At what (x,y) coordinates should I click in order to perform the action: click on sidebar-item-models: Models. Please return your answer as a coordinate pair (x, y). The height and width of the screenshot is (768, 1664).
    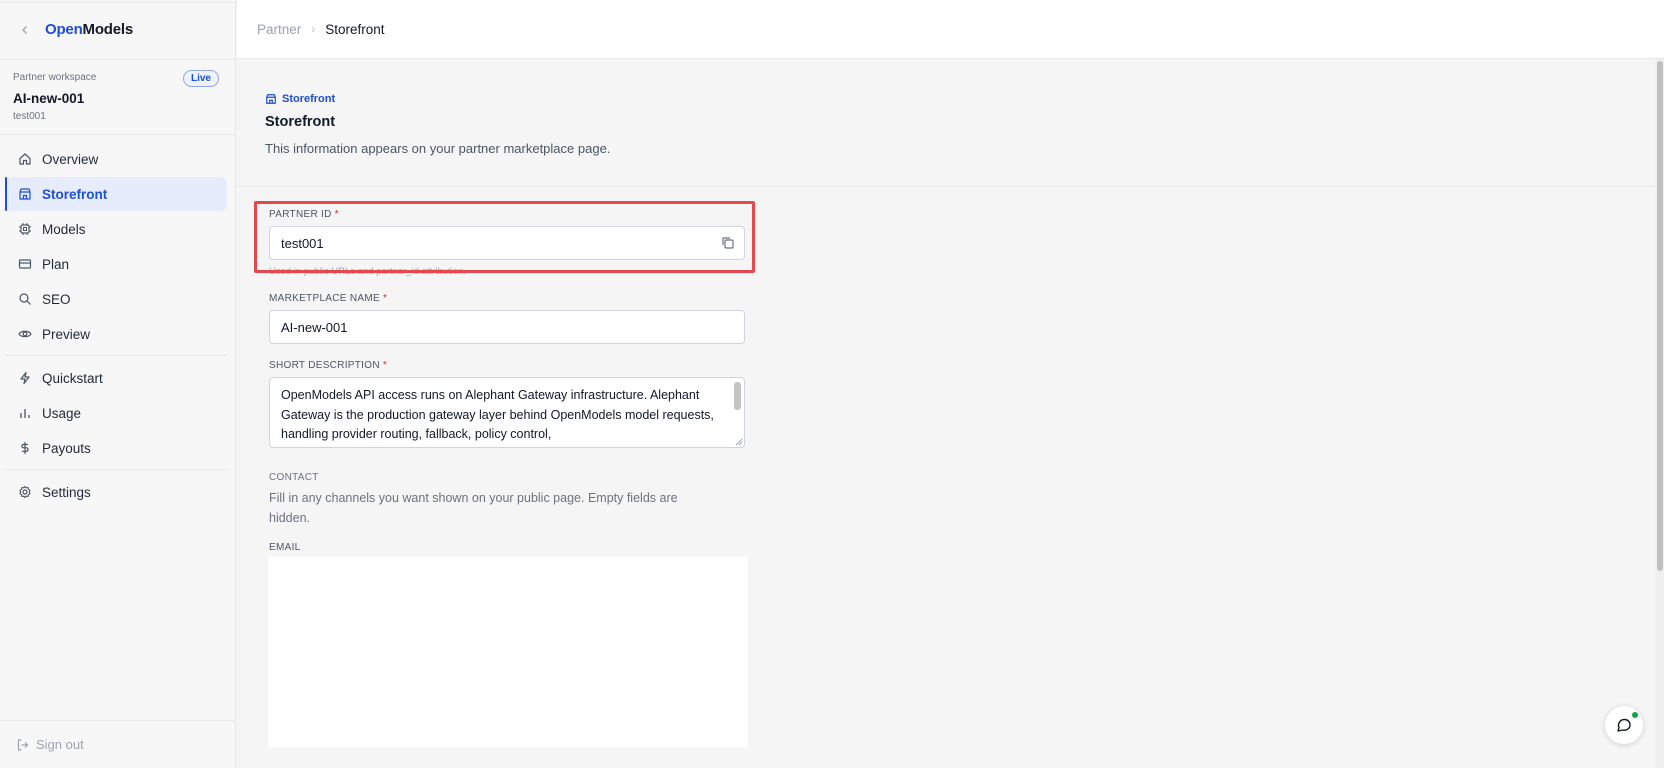
    Looking at the image, I should click on (116, 229).